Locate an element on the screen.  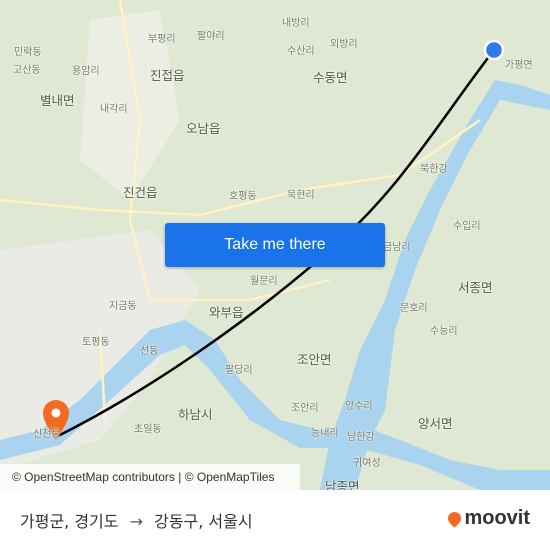
destination-name: 강동구, 서울시 is located at coordinates (203, 521).